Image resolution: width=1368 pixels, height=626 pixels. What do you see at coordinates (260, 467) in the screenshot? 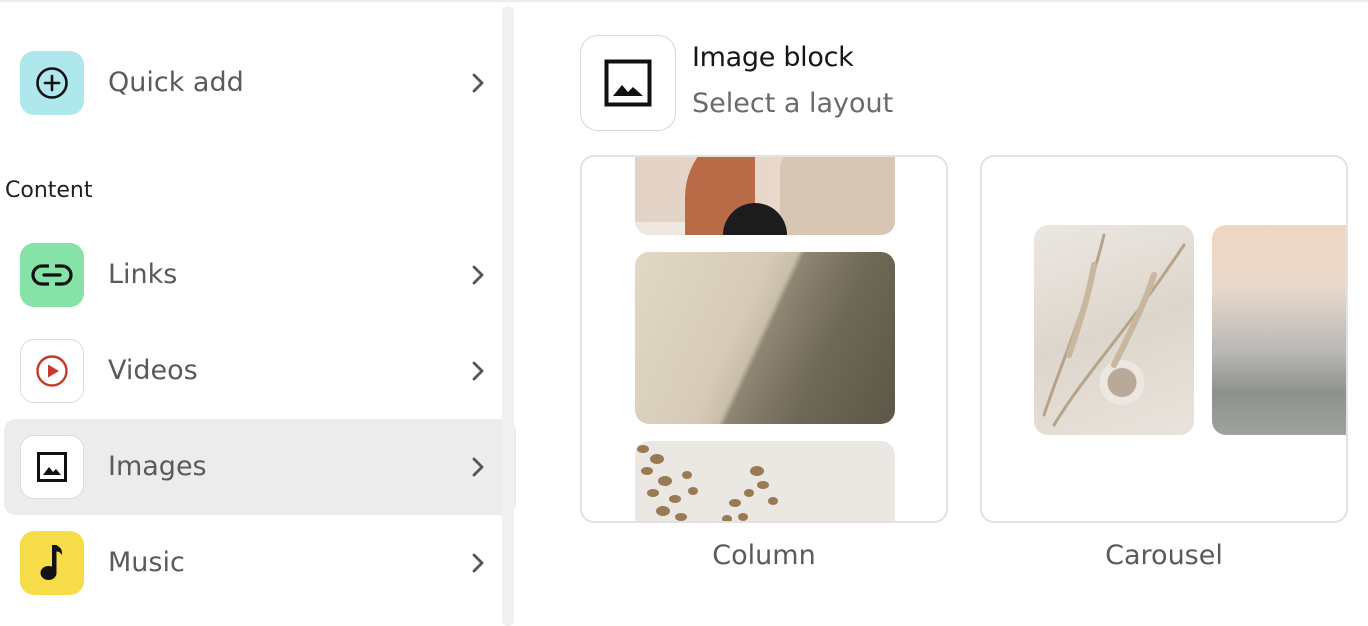
I see `sidebar-item-images: Images` at bounding box center [260, 467].